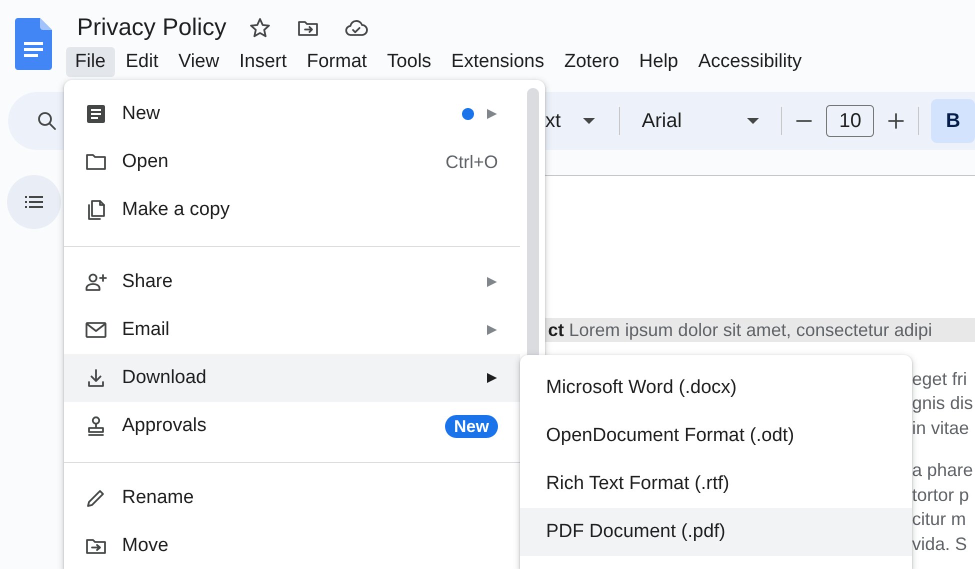 The height and width of the screenshot is (569, 975). Describe the element at coordinates (292, 282) in the screenshot. I see `menu-item: Share` at that location.